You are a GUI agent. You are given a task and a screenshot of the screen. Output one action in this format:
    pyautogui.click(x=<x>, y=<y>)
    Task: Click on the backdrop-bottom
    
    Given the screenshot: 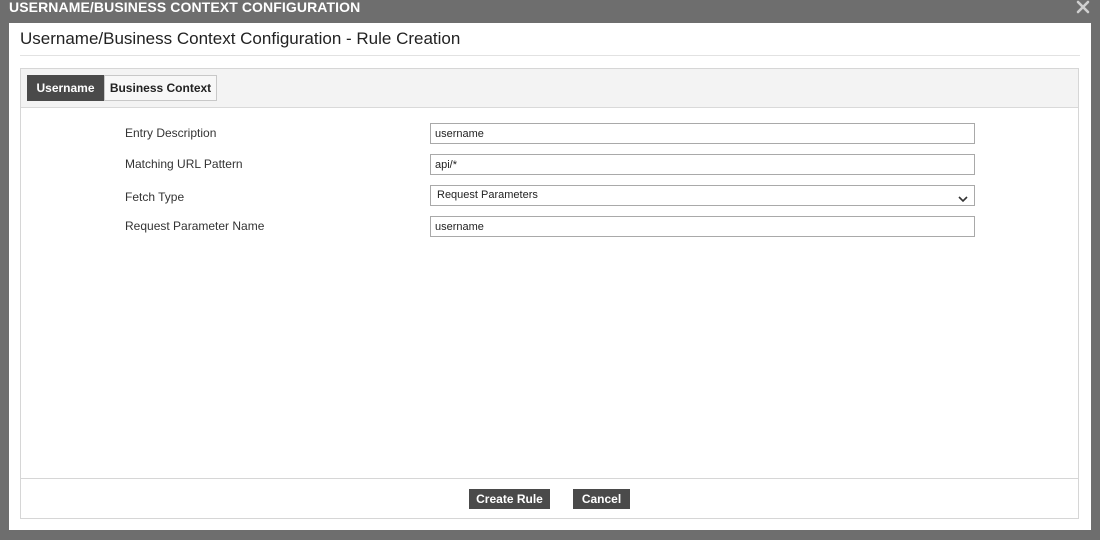 What is the action you would take?
    pyautogui.click(x=550, y=535)
    